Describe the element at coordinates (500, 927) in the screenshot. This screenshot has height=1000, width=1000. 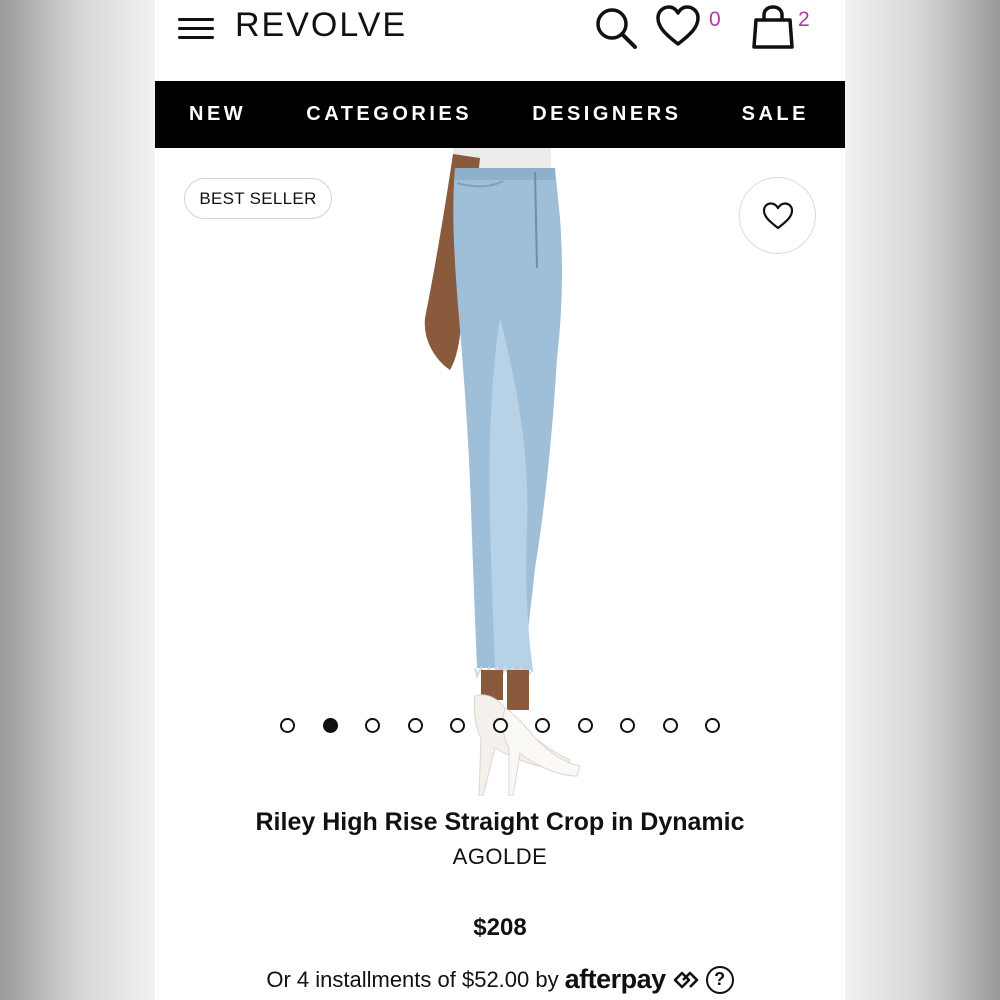
I see `product-price: $208` at that location.